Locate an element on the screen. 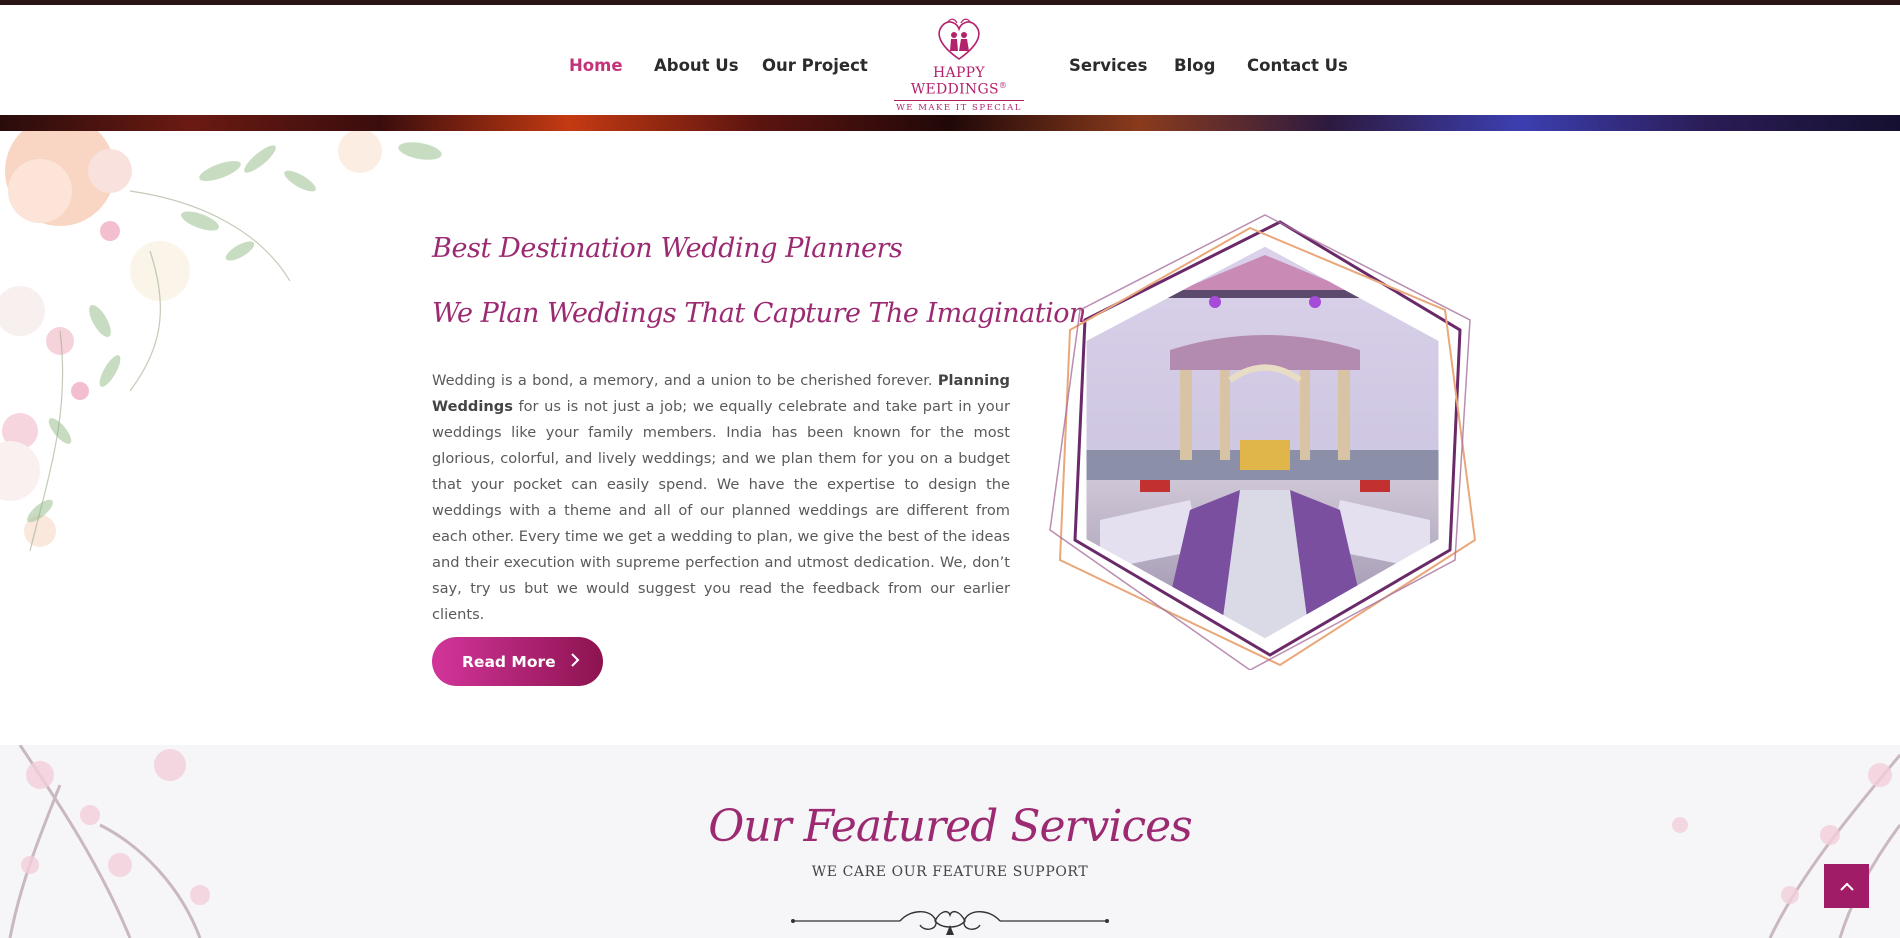 Image resolution: width=1900 pixels, height=938 pixels. about-heading-1: Best Destination Wedding Planners is located at coordinates (667, 248).